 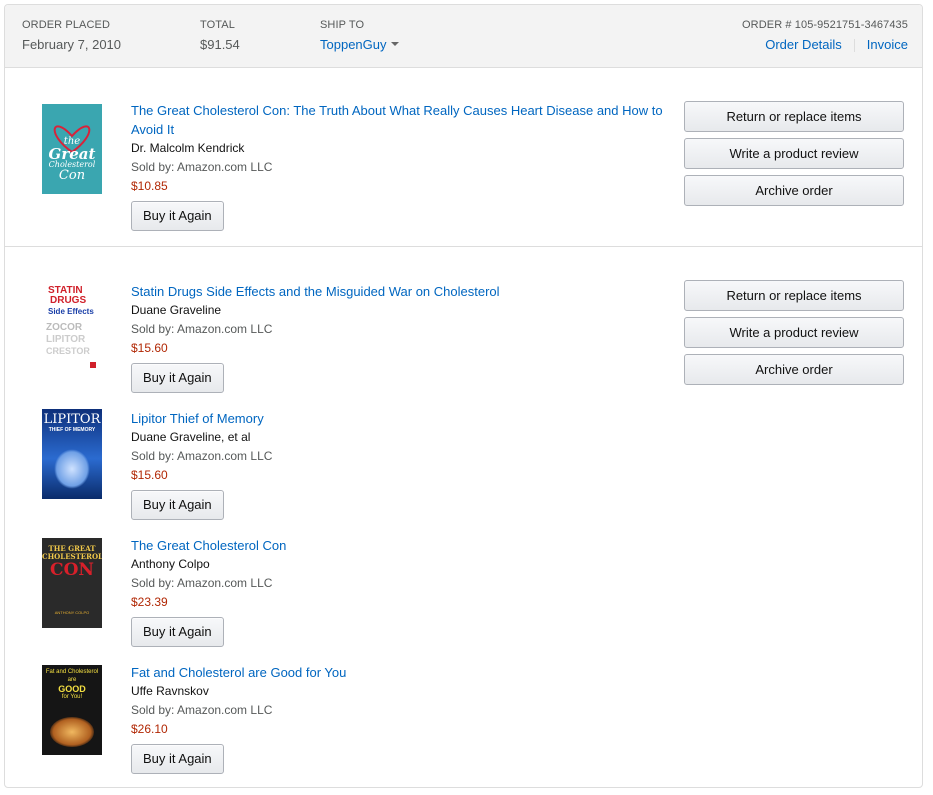 What do you see at coordinates (72, 672) in the screenshot?
I see `cover-text: Fat and Cholesterol` at bounding box center [72, 672].